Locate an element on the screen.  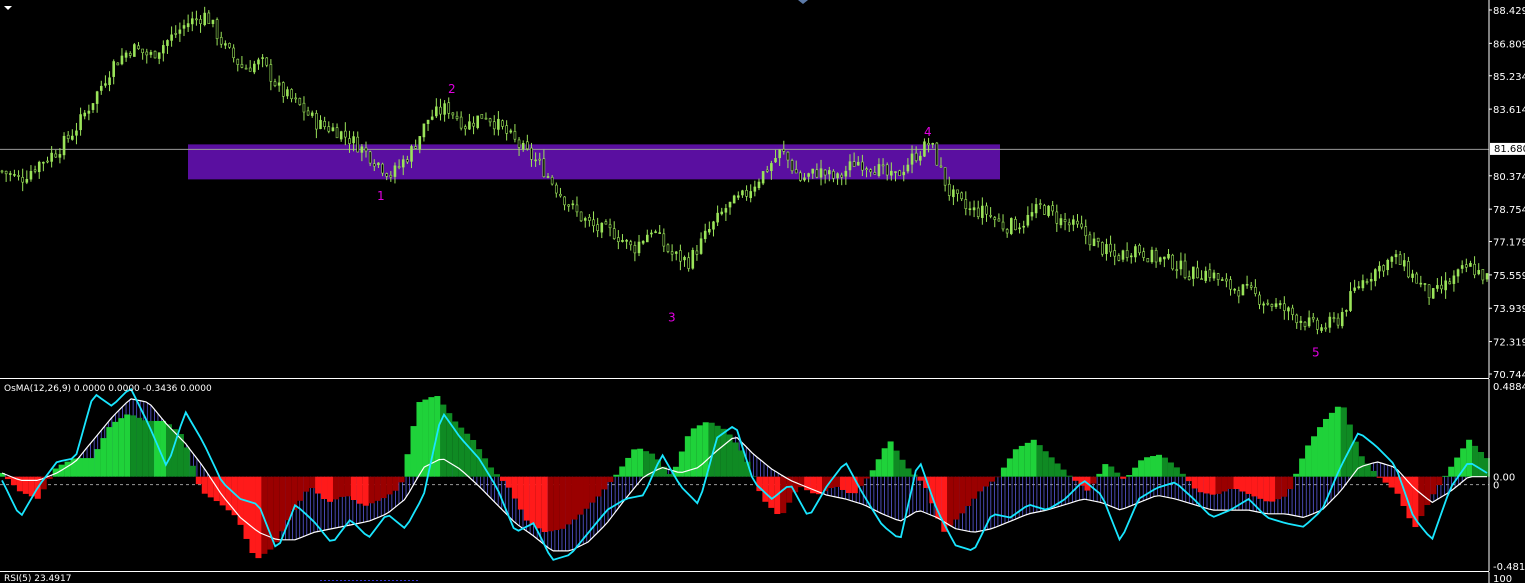
price-tick-label: 77.179 is located at coordinates (1509, 243).